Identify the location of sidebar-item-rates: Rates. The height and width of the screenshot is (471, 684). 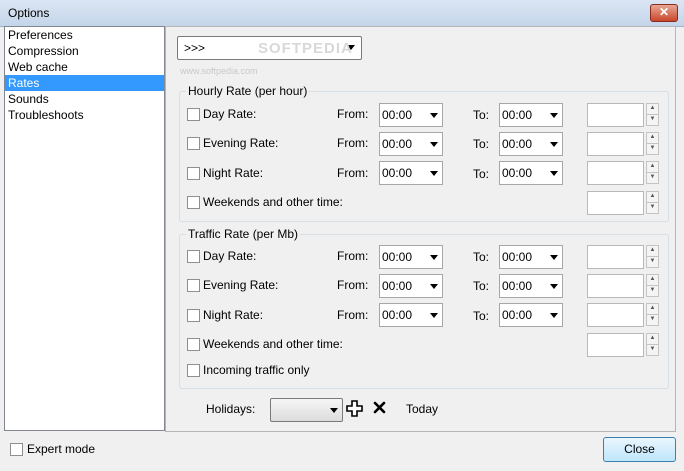
(84, 83).